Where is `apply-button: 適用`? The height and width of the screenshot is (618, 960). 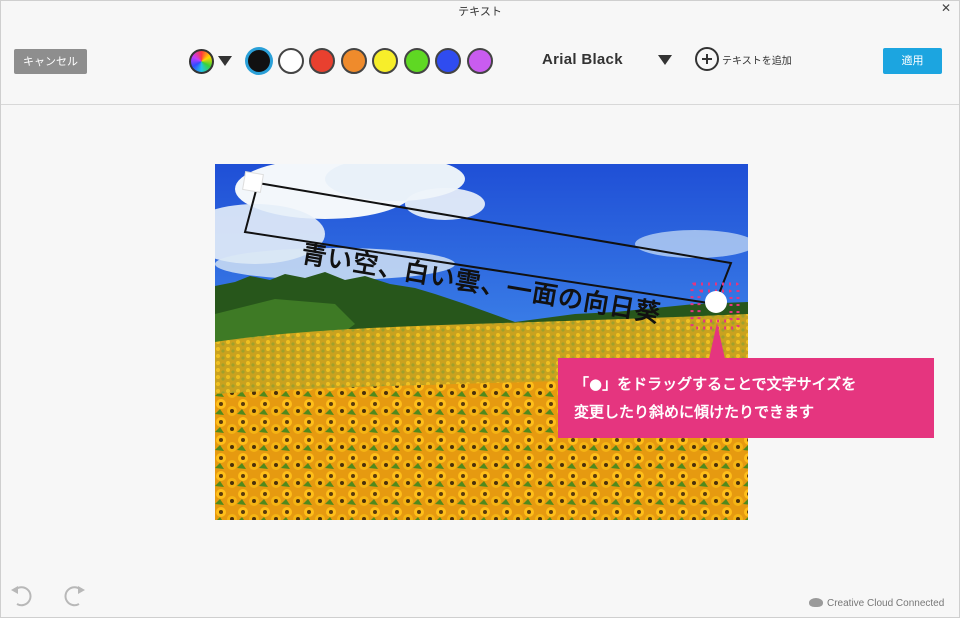
apply-button: 適用 is located at coordinates (912, 61).